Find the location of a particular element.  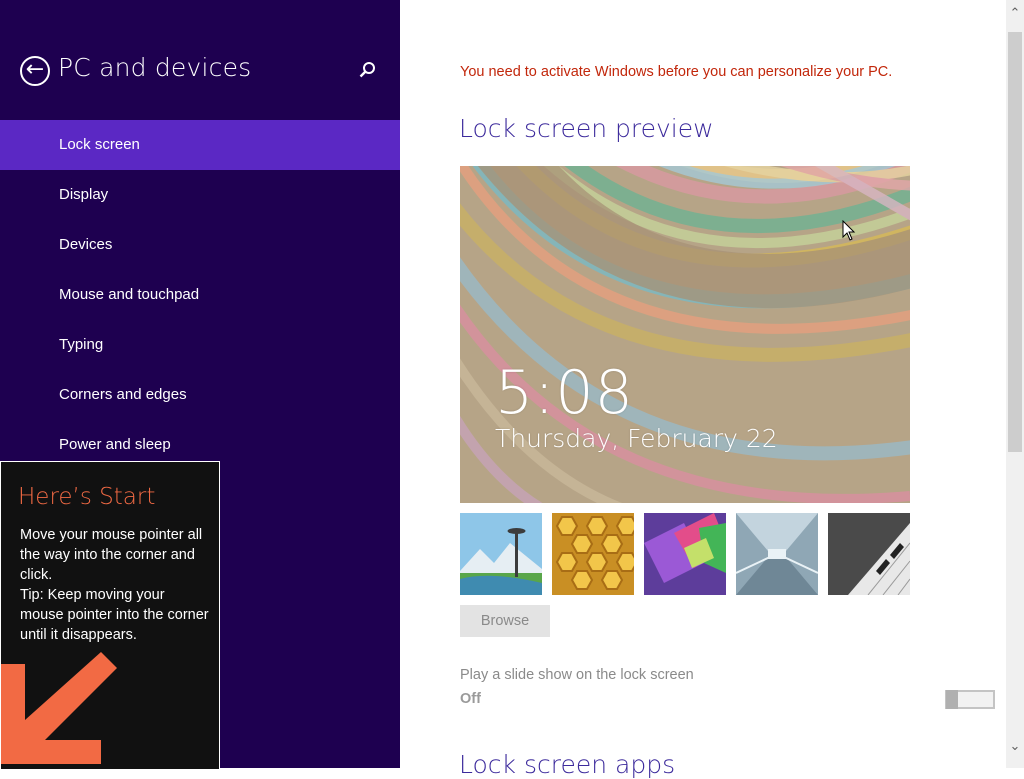

space-needle-image is located at coordinates (501, 554).